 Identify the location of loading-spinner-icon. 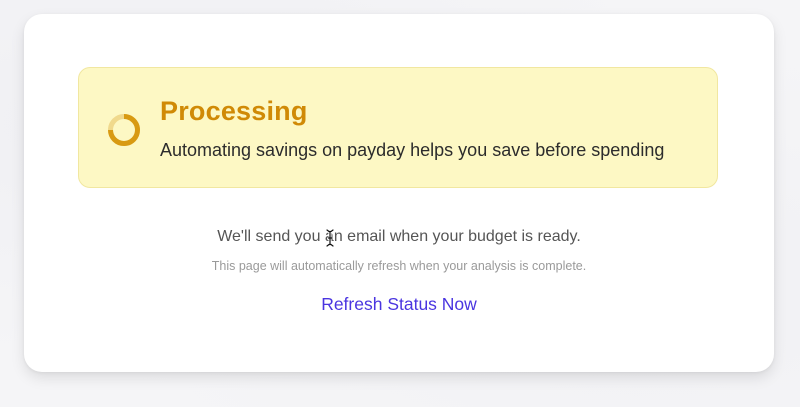
(124, 130).